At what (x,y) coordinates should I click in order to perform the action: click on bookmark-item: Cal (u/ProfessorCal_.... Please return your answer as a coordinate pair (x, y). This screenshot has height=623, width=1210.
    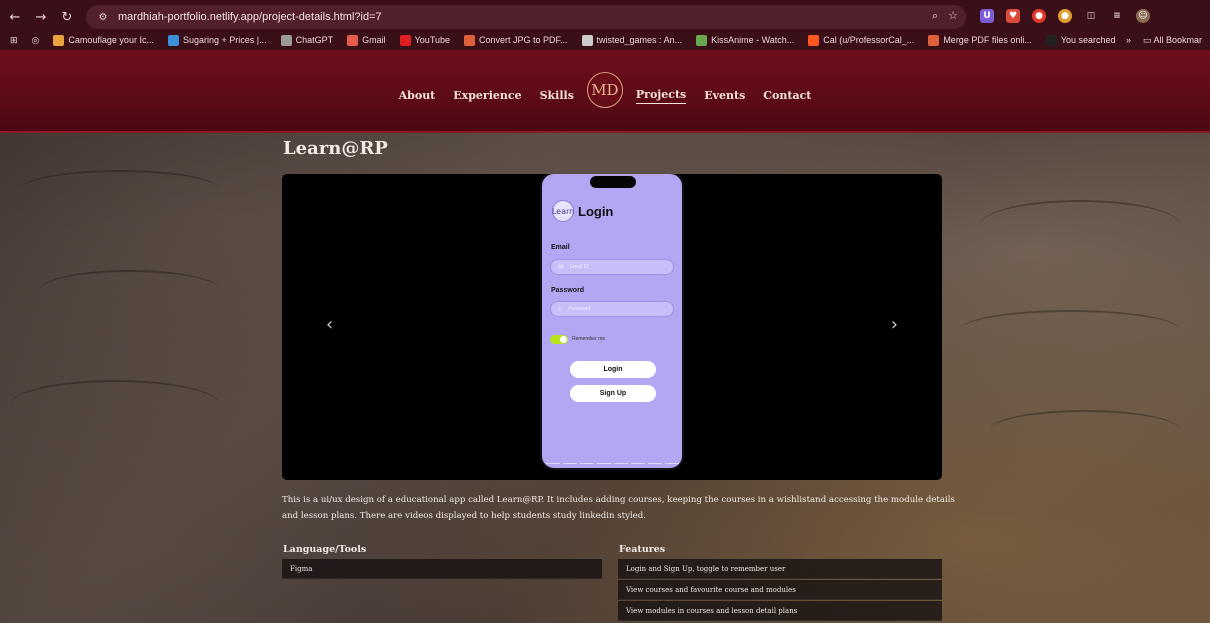
    Looking at the image, I should click on (861, 40).